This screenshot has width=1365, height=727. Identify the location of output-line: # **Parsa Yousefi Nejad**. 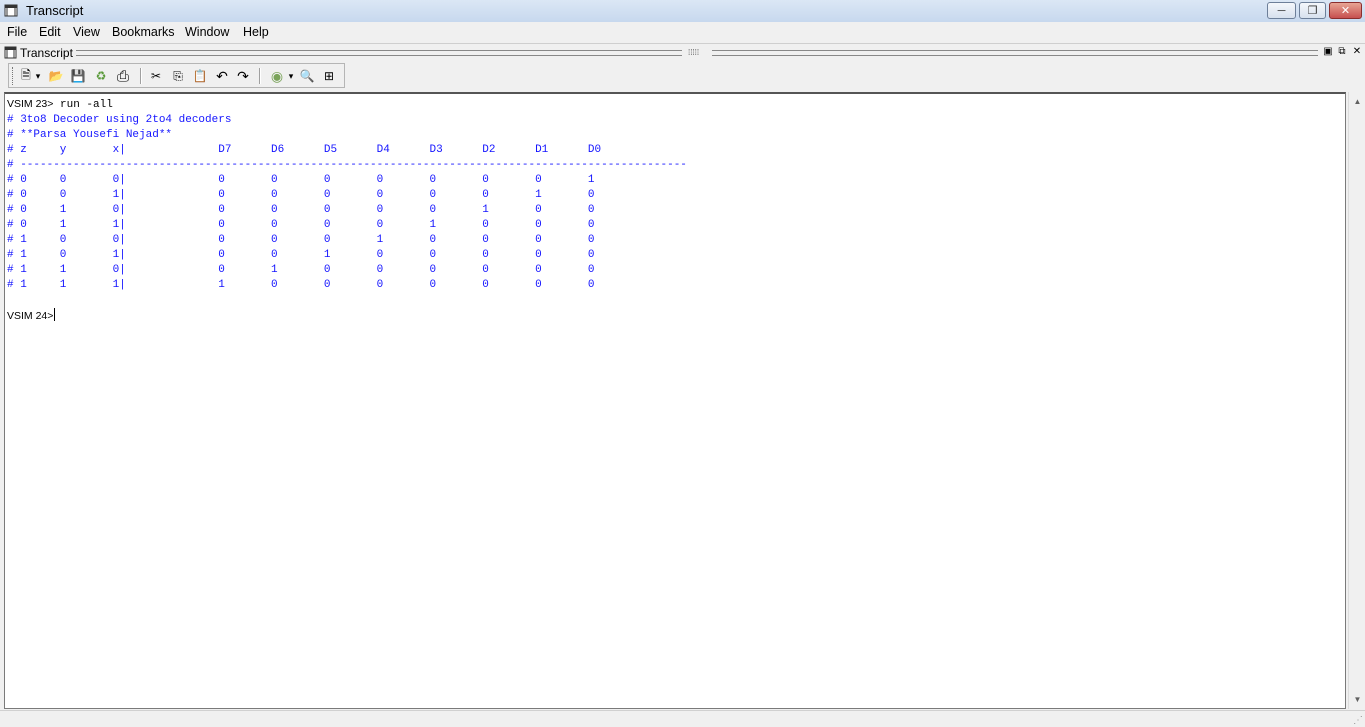
(90, 135).